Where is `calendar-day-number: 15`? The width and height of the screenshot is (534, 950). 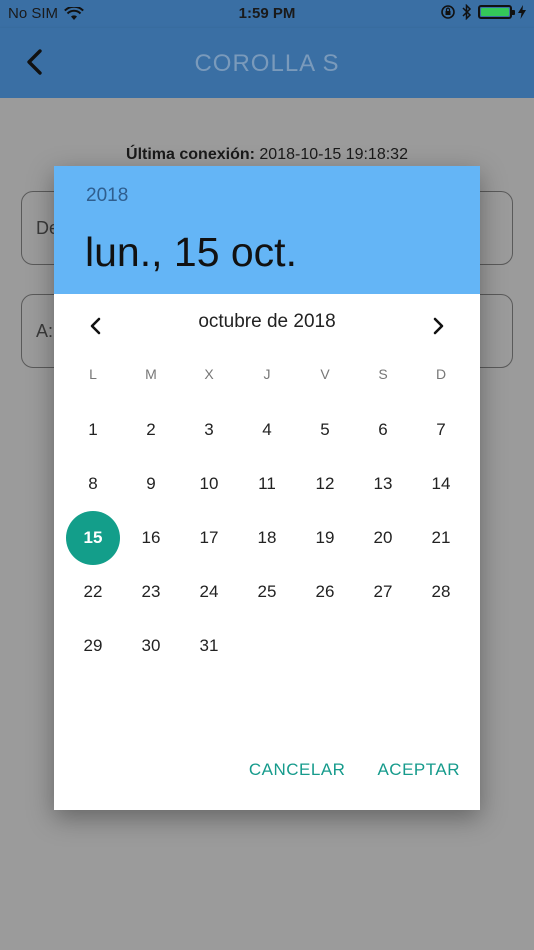
calendar-day-number: 15 is located at coordinates (93, 538).